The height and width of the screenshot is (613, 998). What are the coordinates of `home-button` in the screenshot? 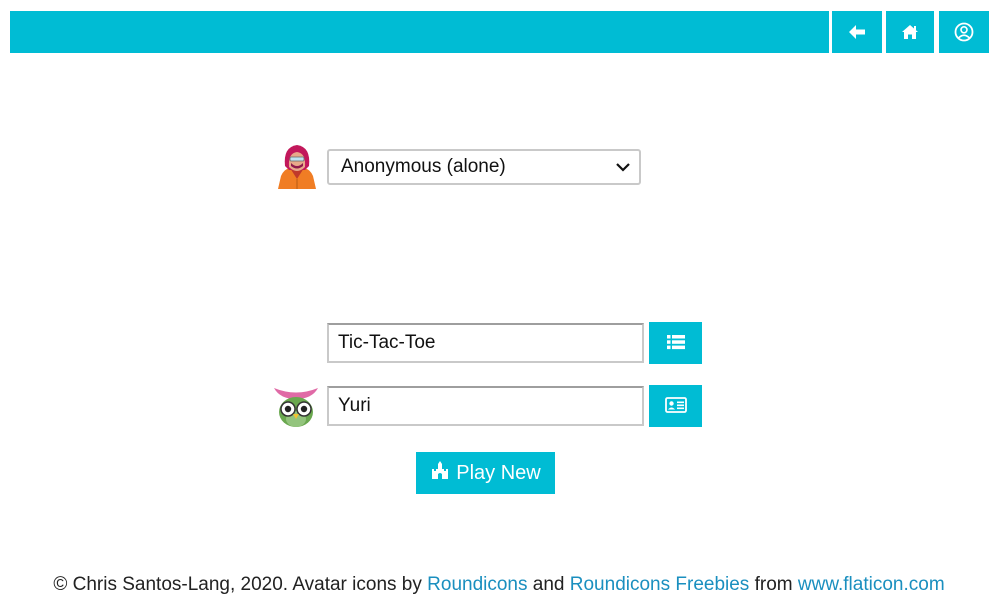 It's located at (910, 32).